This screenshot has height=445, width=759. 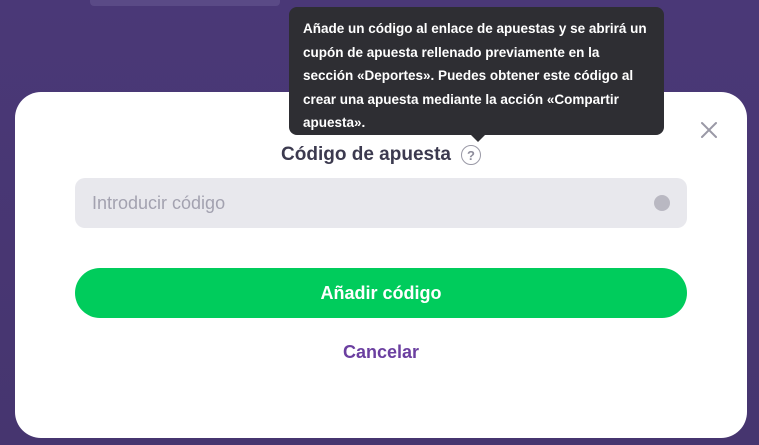 I want to click on field-label-row: Código de apuesta ?, so click(x=381, y=155).